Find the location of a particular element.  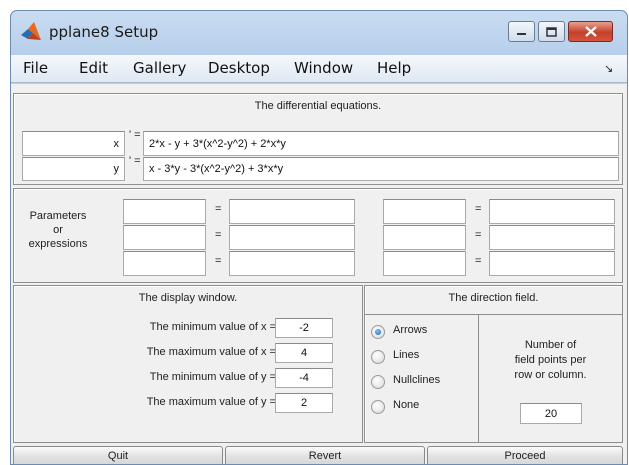

menu-edit: Edit is located at coordinates (93, 68).